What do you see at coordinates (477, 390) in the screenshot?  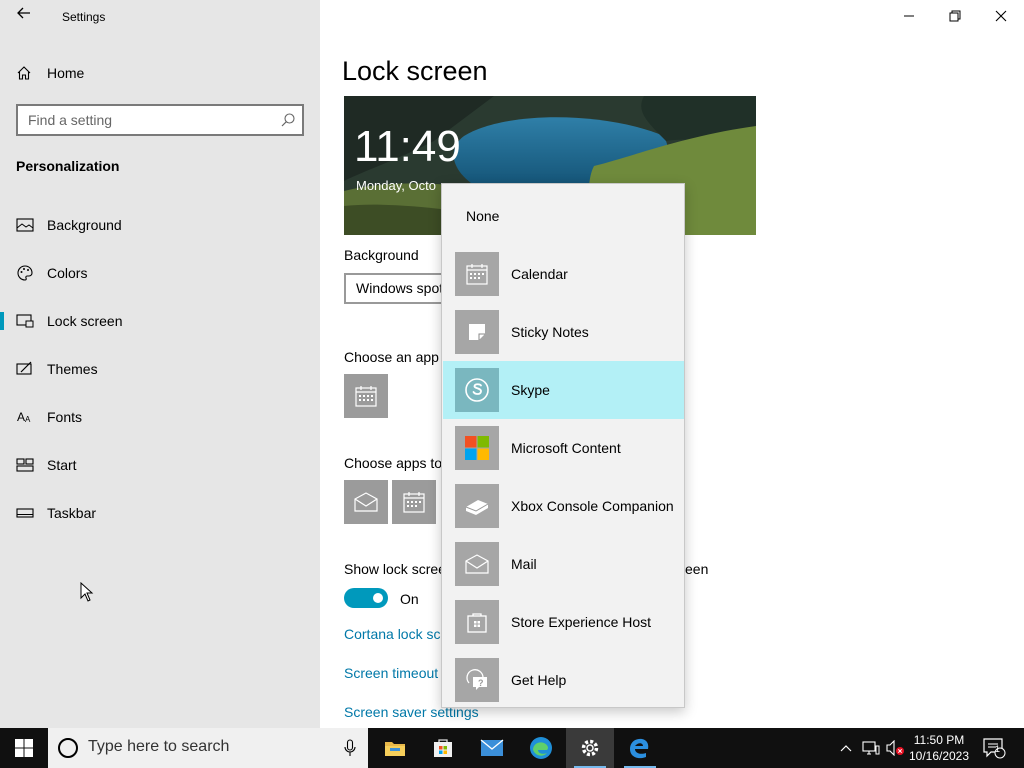 I see `skype-icon` at bounding box center [477, 390].